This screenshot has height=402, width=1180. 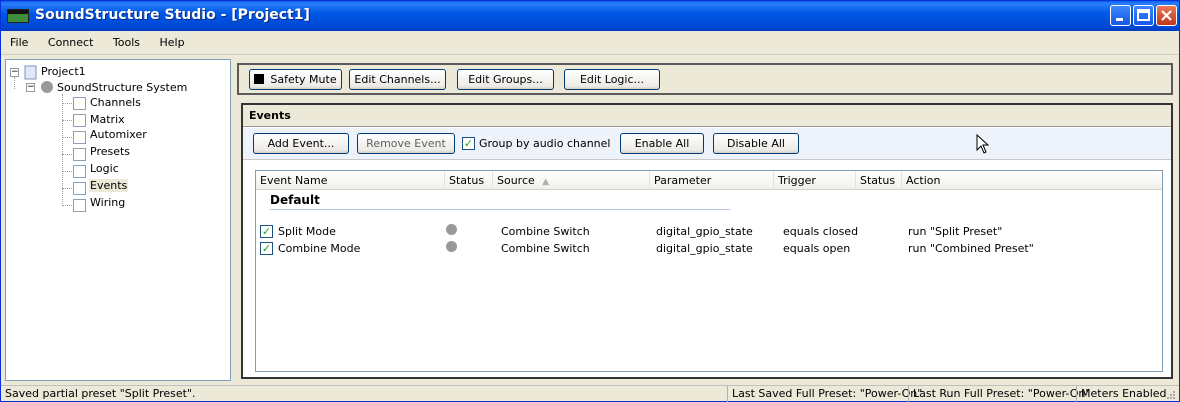 What do you see at coordinates (815, 180) in the screenshot?
I see `col-trigger: Trigger` at bounding box center [815, 180].